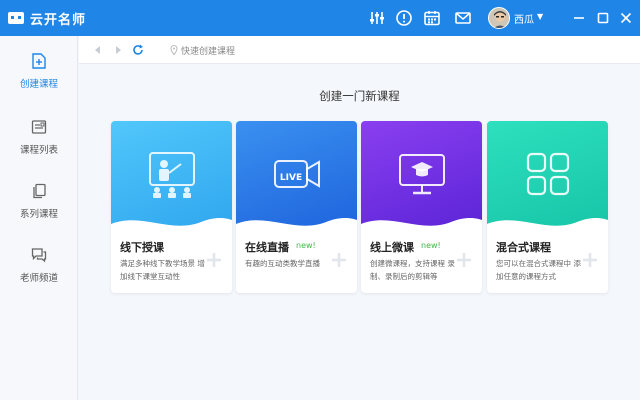 The height and width of the screenshot is (400, 640). I want to click on title-bar: 云开名师 西瓜 ▼, so click(320, 18).